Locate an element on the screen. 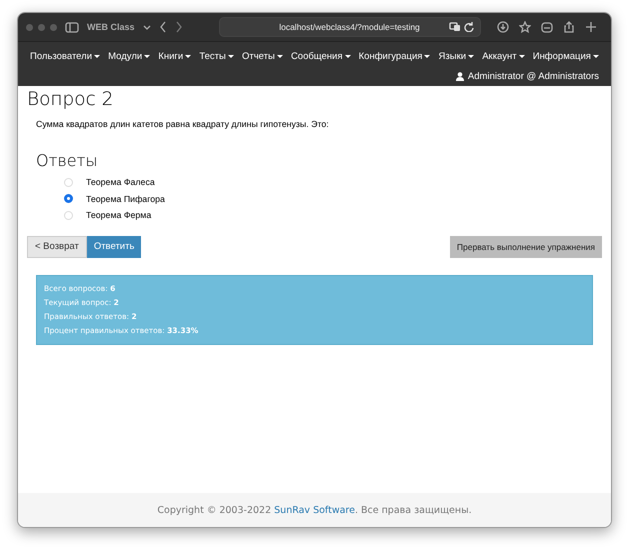 The height and width of the screenshot is (550, 629). menu-item: Конфигурация is located at coordinates (394, 56).